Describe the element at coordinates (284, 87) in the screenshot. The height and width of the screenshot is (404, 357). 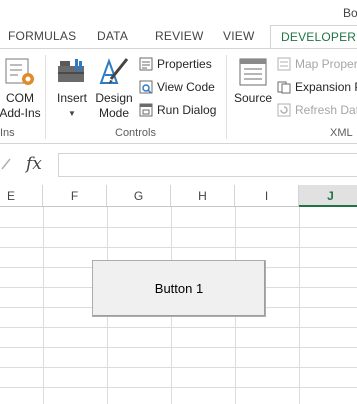
I see `expansion-packs-icon` at that location.